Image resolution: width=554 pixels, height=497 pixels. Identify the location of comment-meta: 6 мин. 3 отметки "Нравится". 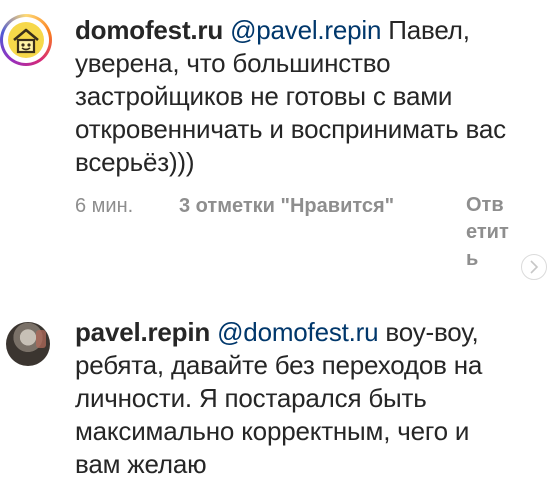
(234, 206).